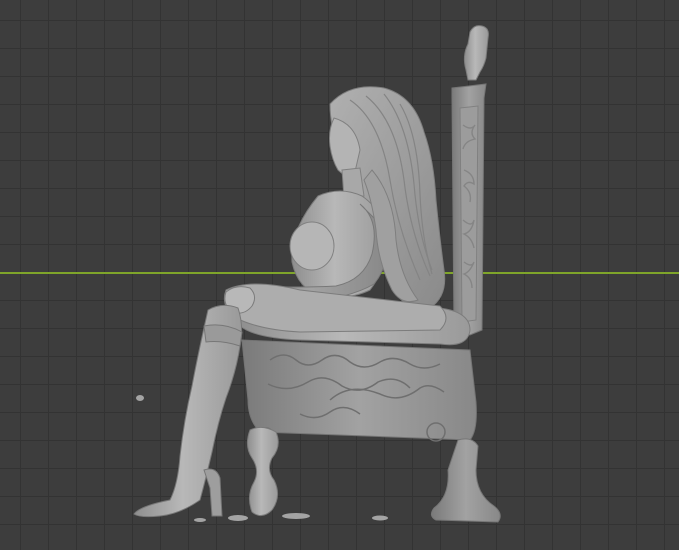 The height and width of the screenshot is (550, 679). Describe the element at coordinates (476, 53) in the screenshot. I see `throne-finial` at that location.